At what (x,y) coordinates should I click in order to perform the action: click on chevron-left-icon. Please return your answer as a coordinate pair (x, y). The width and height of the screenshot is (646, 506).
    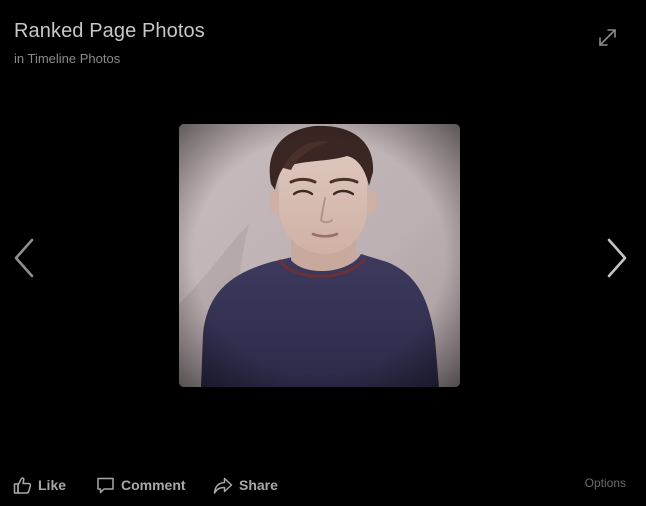
    Looking at the image, I should click on (24, 258).